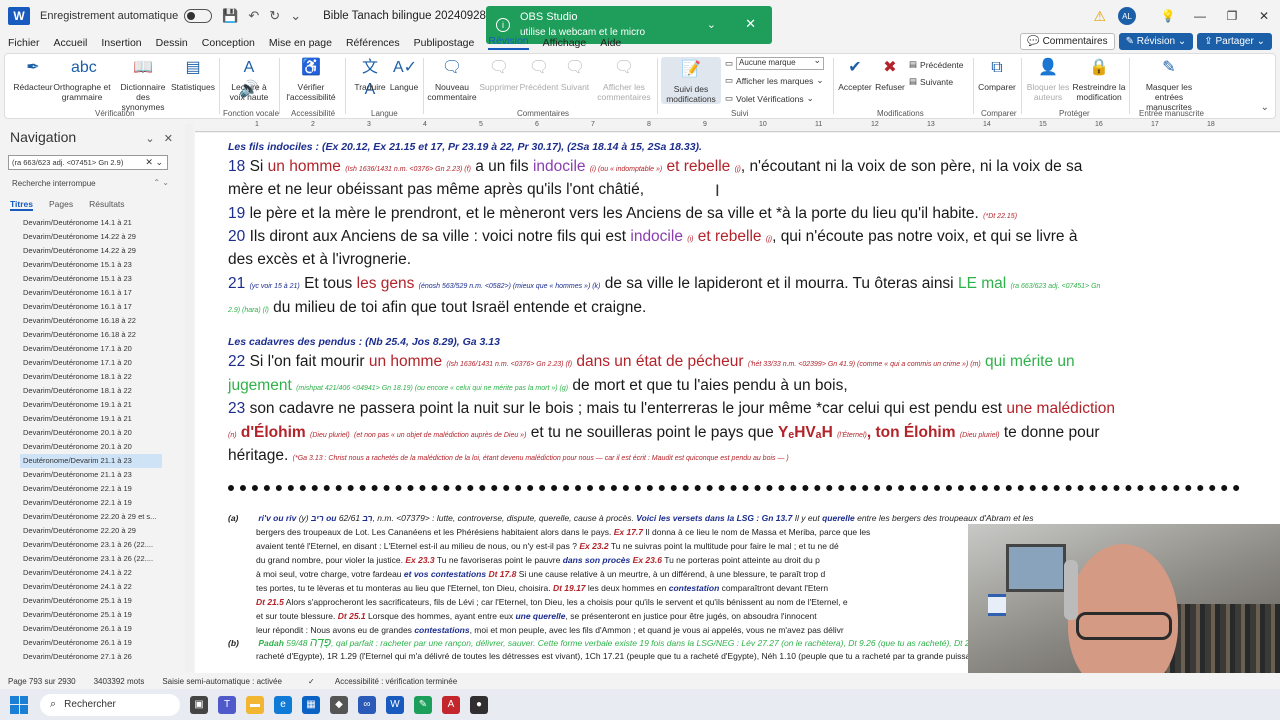 The height and width of the screenshot is (720, 1280). I want to click on save-icon: 💾, so click(230, 16).